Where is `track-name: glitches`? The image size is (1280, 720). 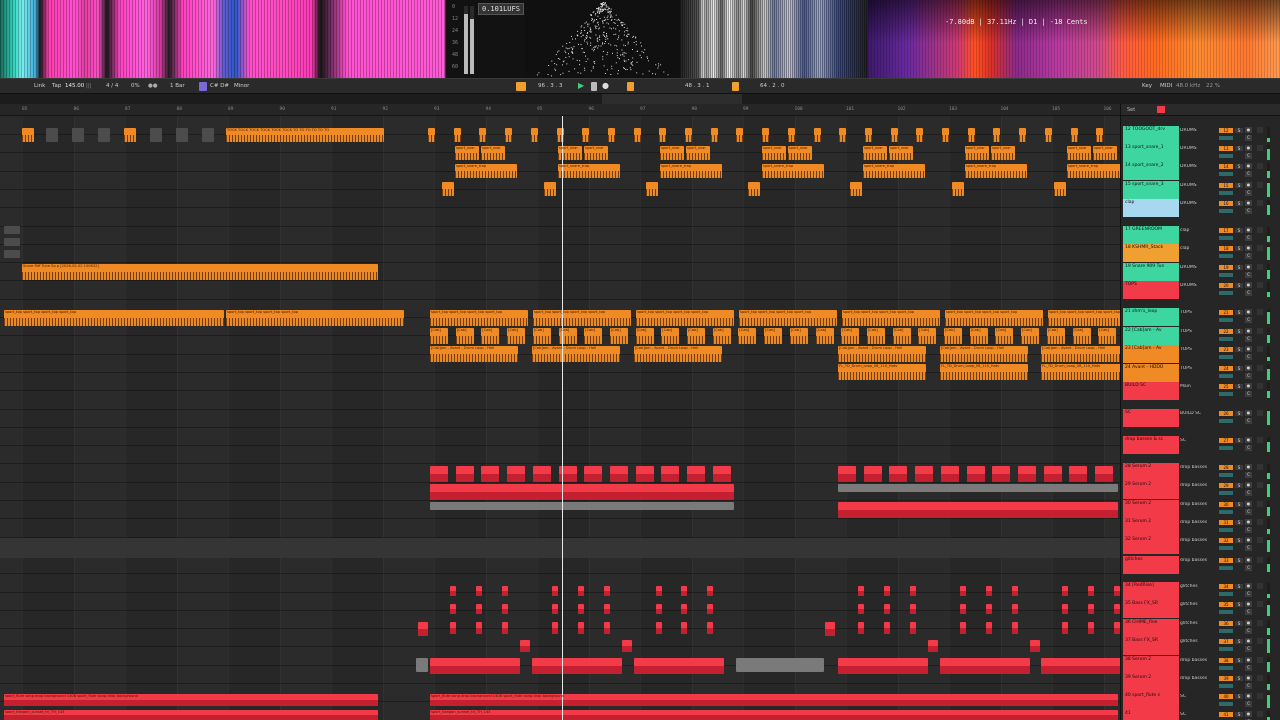
track-name: glitches is located at coordinates (1151, 565).